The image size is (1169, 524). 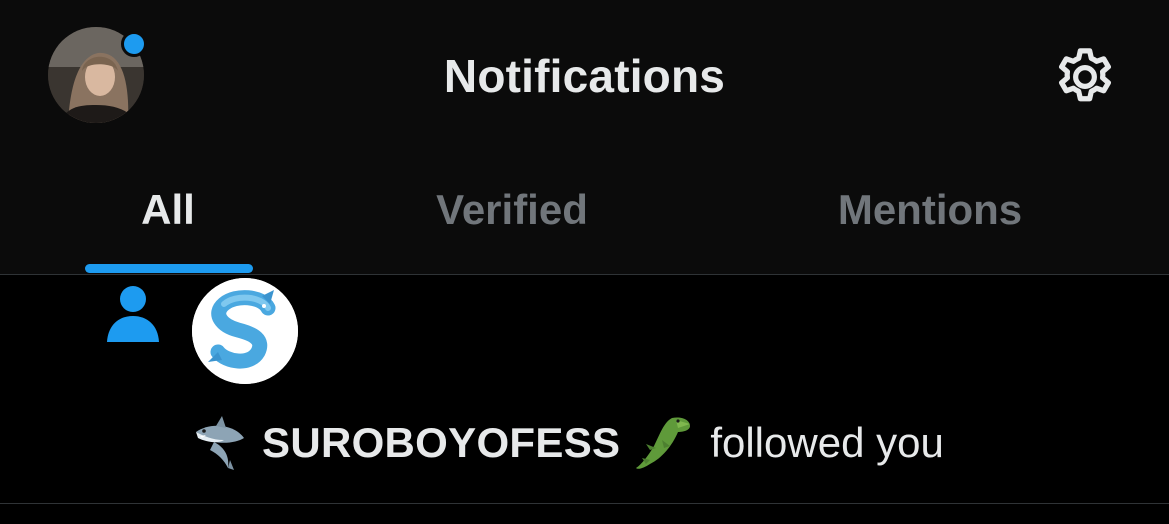 I want to click on notification-divider, so click(x=584, y=503).